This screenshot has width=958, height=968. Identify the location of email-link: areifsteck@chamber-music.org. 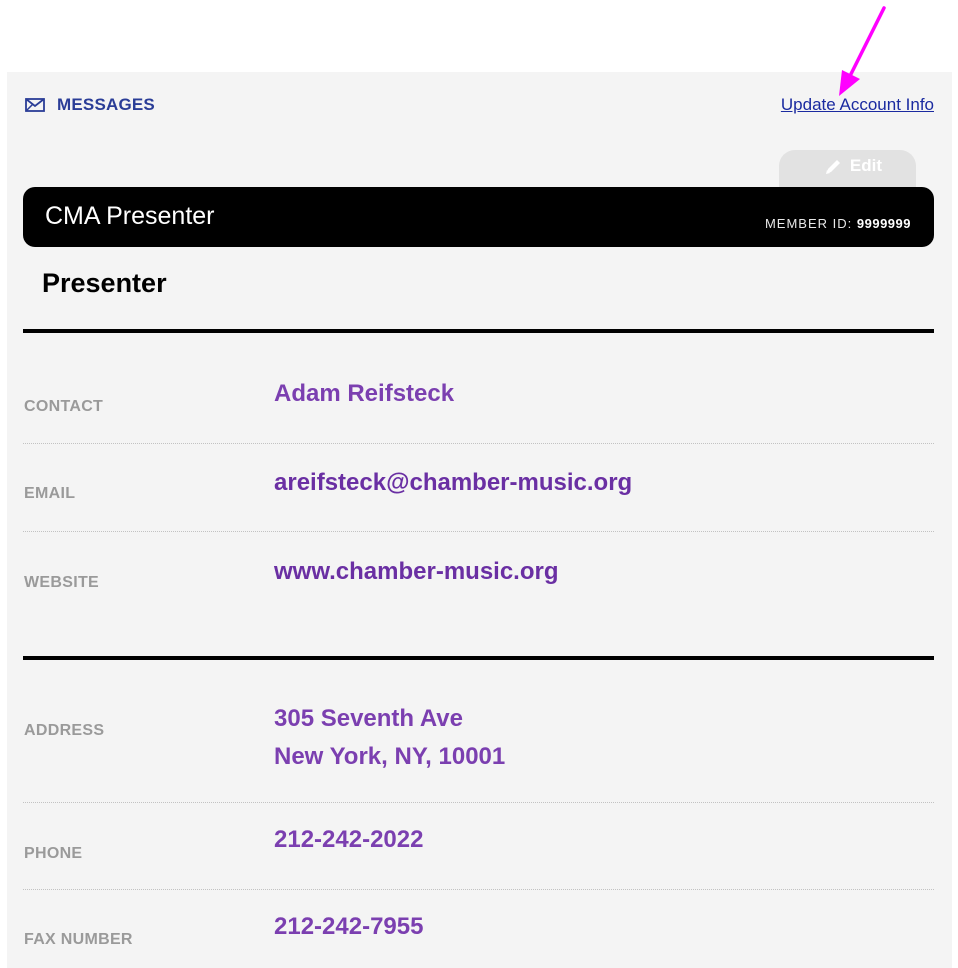
(453, 483).